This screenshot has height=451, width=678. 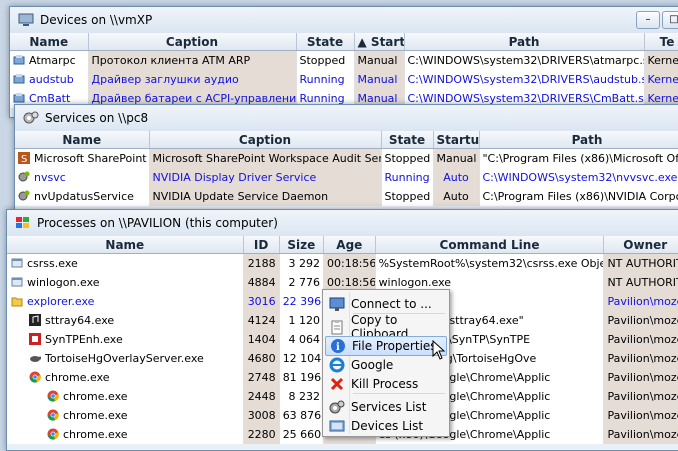 I want to click on service-name: nvsvc, so click(x=82, y=177).